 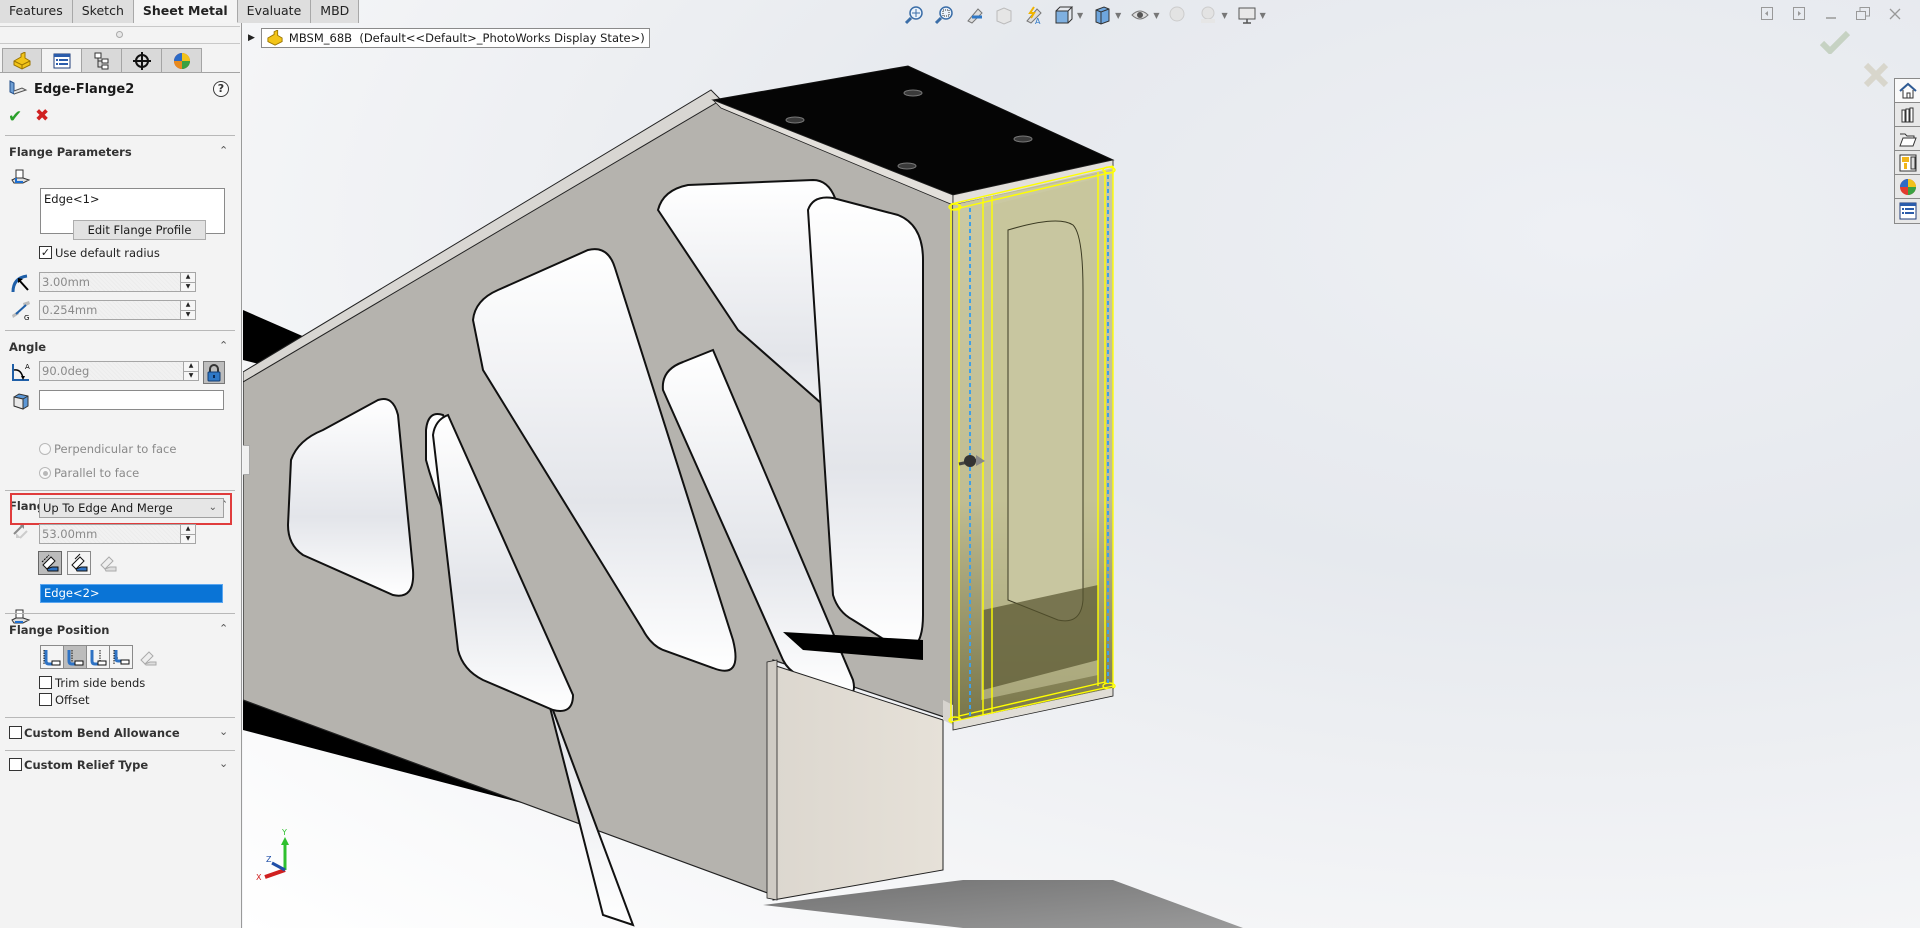 I want to click on tab-configuration-manager, so click(x=102, y=60).